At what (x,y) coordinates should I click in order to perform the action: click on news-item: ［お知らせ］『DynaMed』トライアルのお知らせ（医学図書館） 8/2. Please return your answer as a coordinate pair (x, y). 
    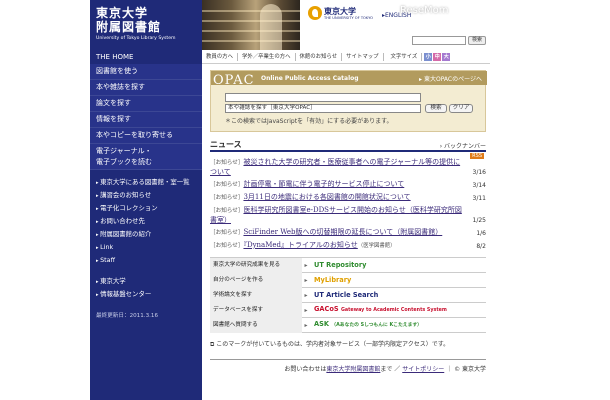
    Looking at the image, I should click on (348, 246).